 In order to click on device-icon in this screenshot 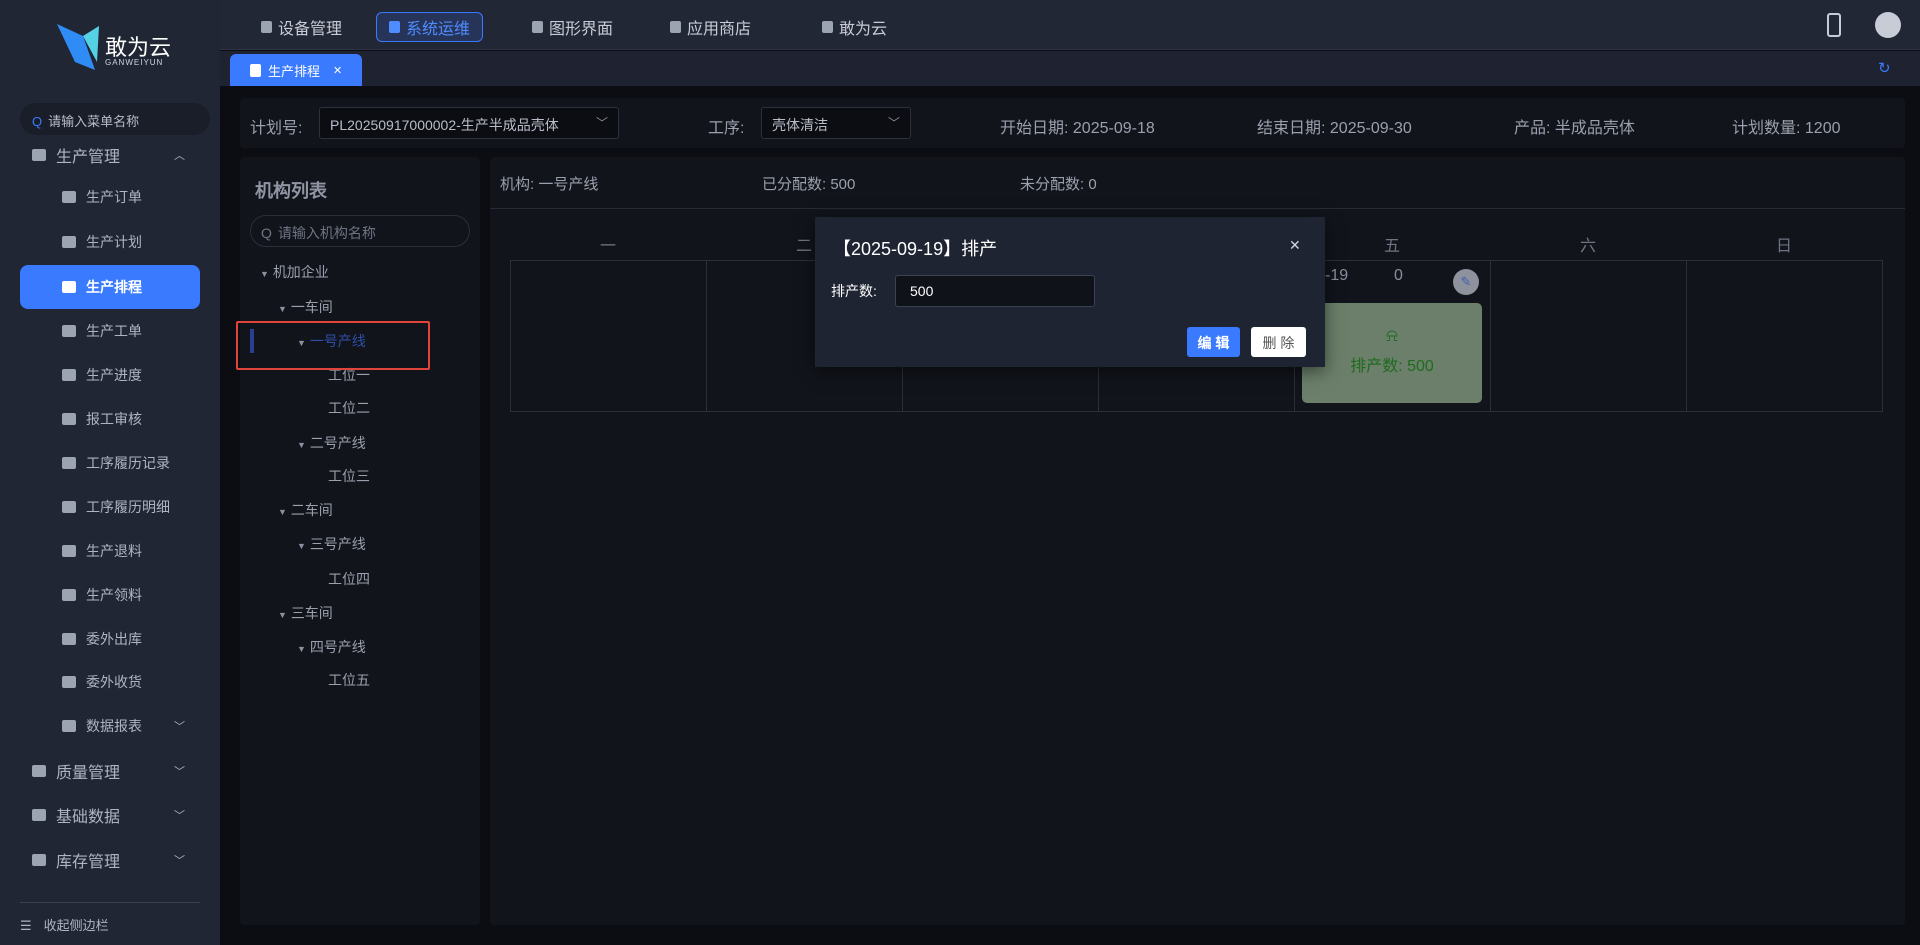, I will do `click(266, 27)`.